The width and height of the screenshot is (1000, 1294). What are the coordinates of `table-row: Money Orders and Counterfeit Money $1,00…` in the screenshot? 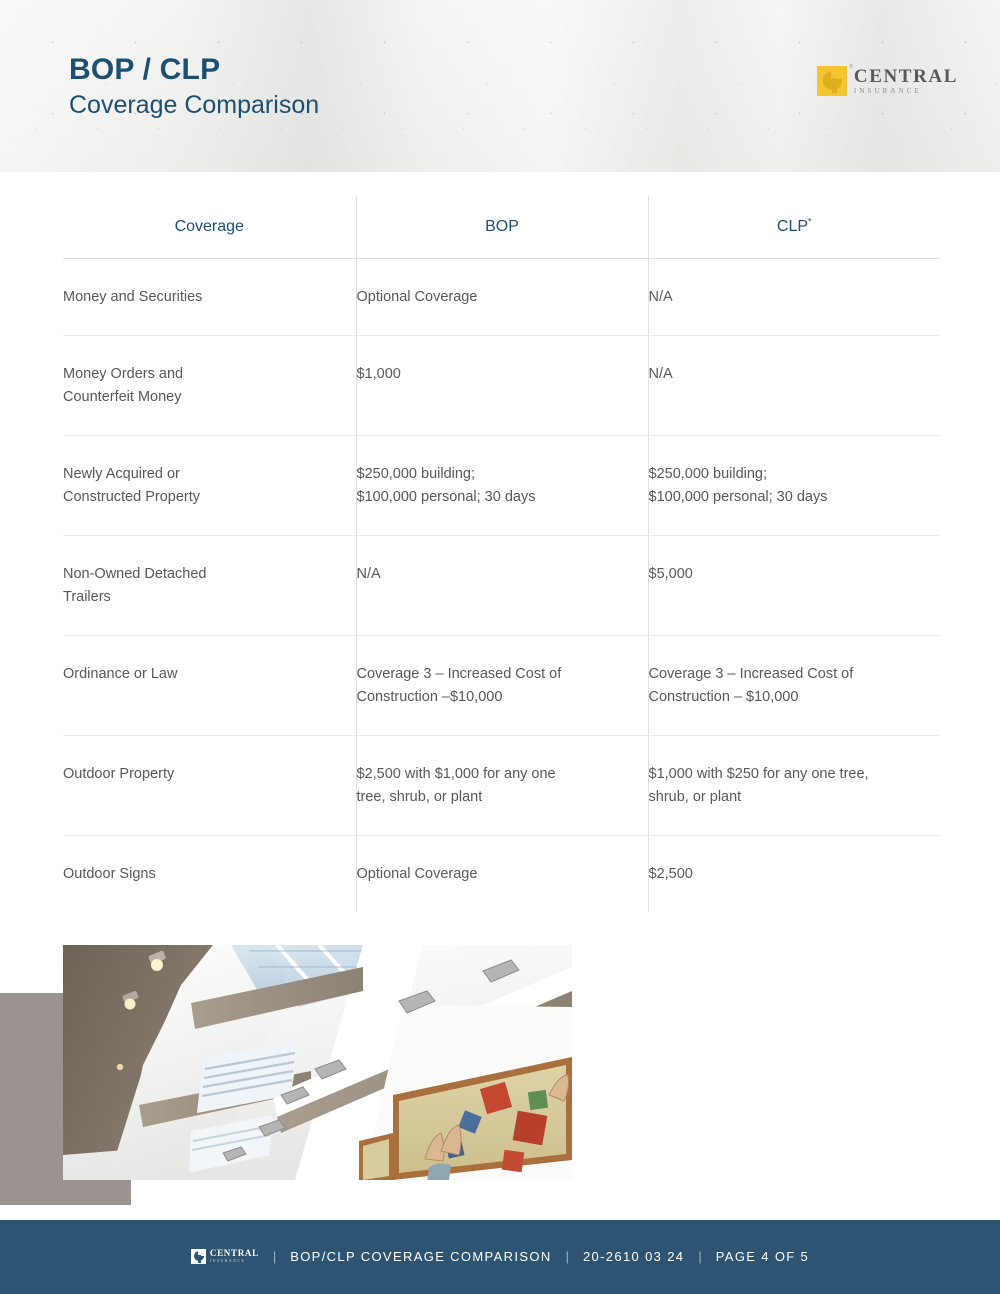 It's located at (501, 385).